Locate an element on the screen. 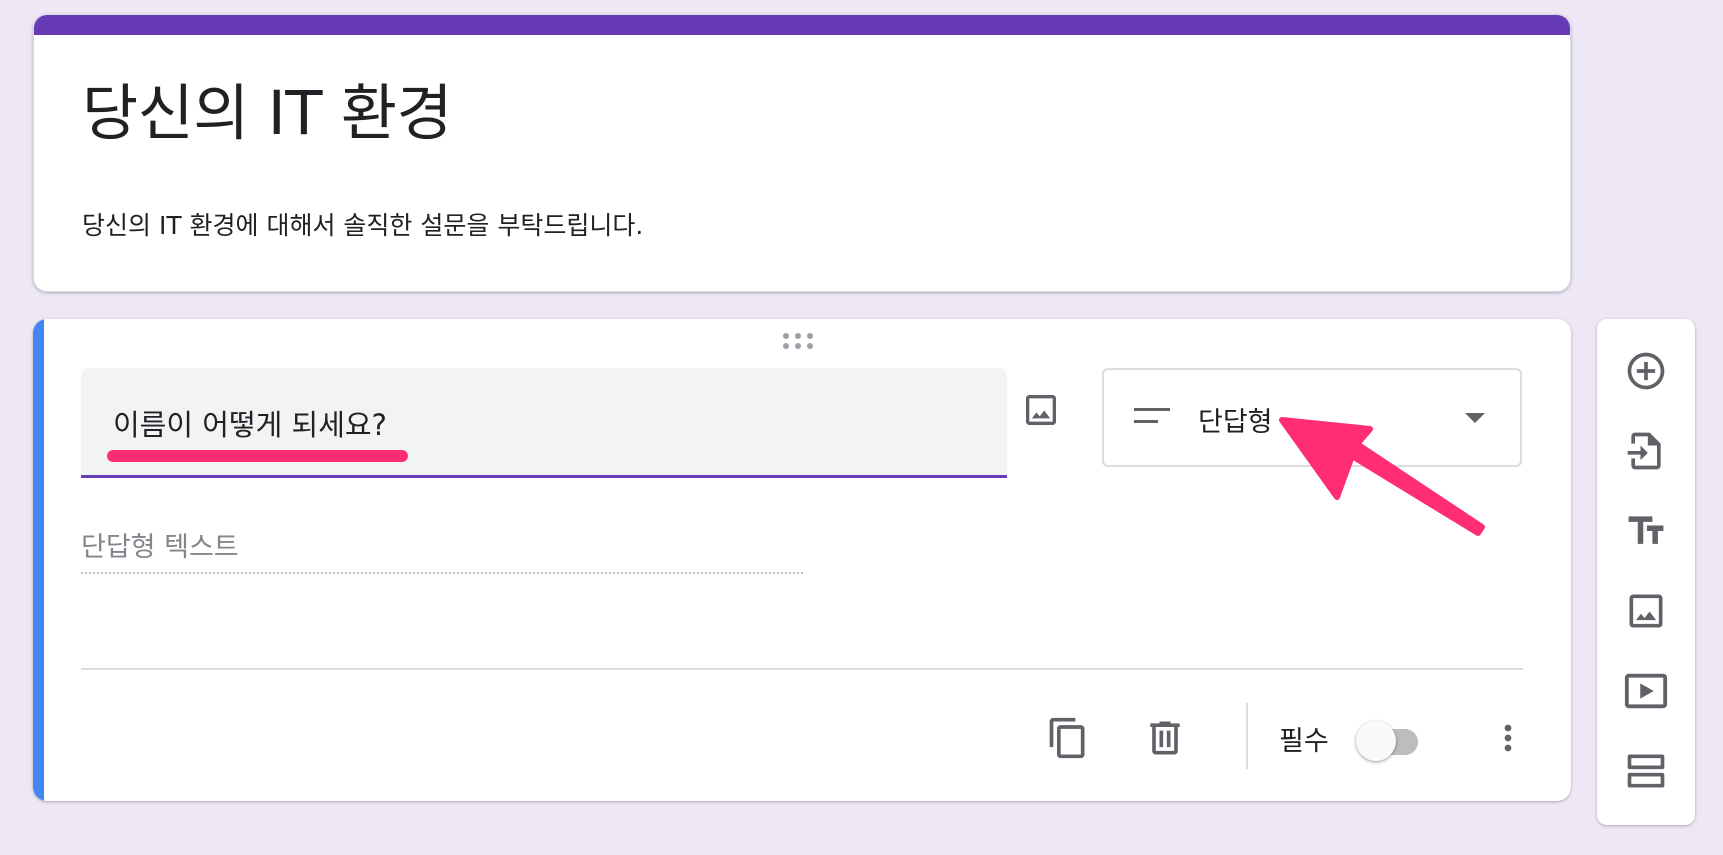  question-type-dropdown: 단답형 is located at coordinates (1312, 417).